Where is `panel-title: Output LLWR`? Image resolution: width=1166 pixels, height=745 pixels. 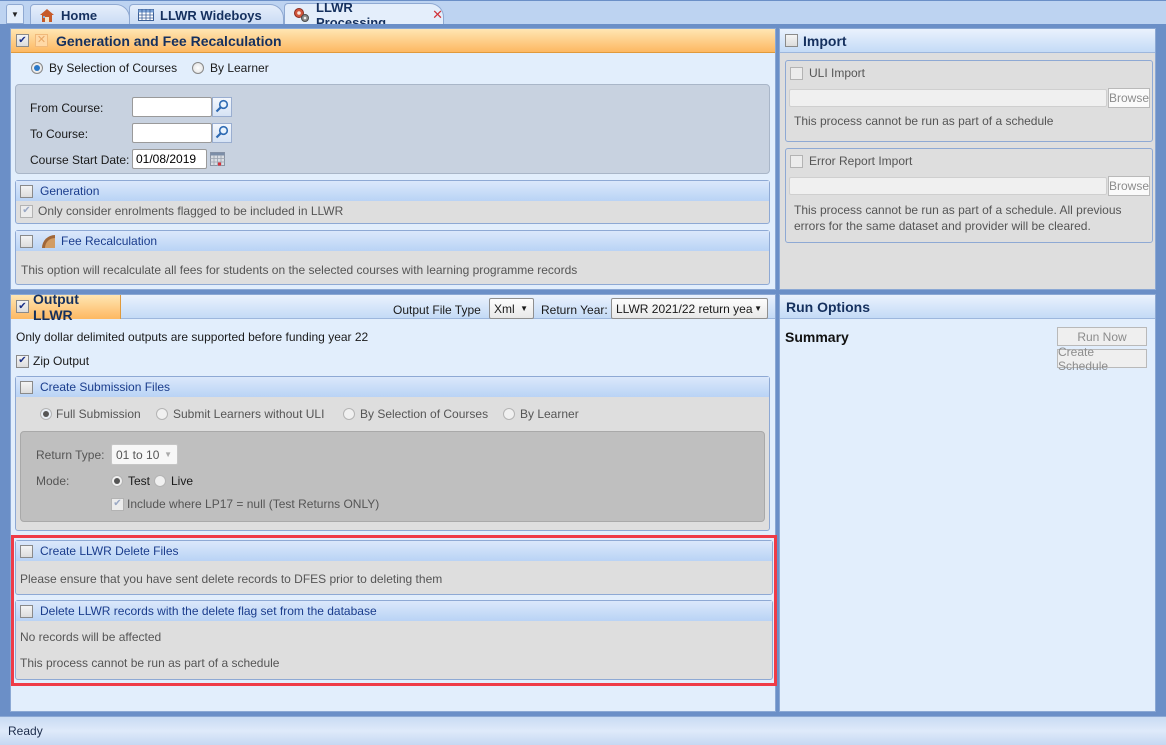 panel-title: Output LLWR is located at coordinates (56, 306).